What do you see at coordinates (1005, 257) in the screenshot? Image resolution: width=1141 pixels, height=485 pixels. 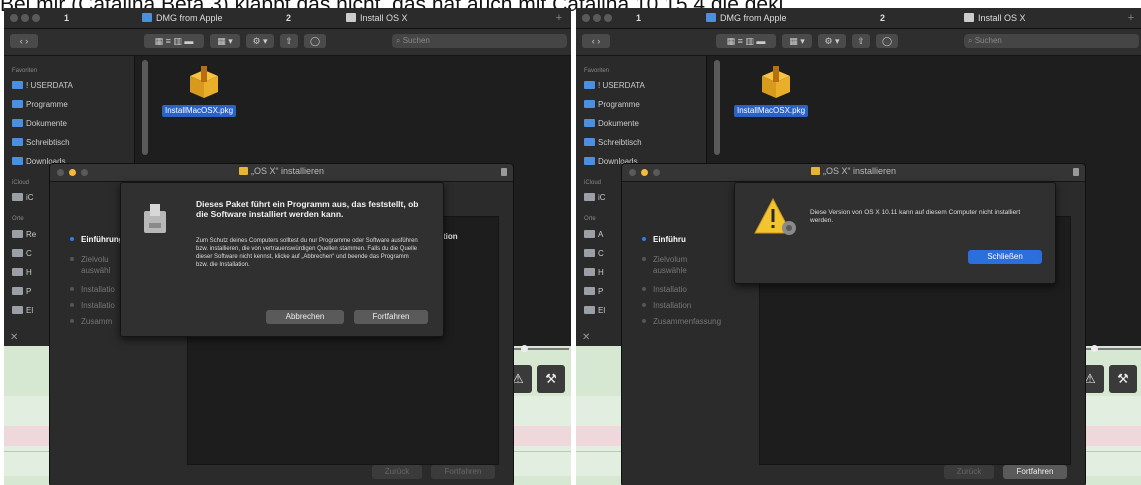 I see `close-dialog-button: Schließen` at bounding box center [1005, 257].